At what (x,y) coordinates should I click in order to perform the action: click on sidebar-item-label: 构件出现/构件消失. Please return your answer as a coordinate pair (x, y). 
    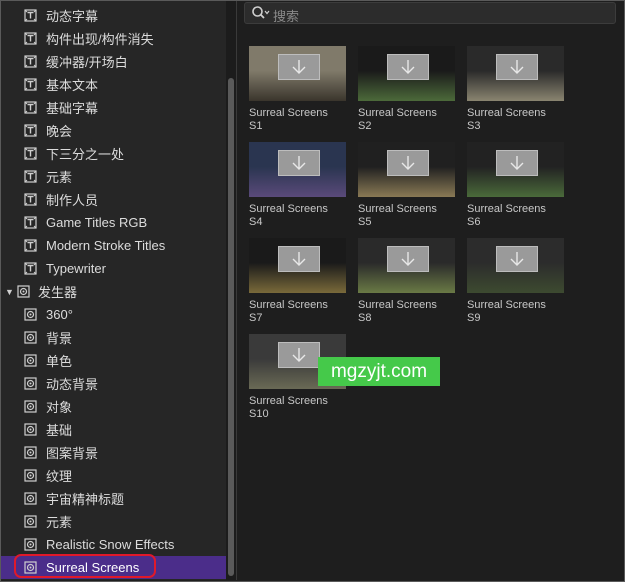
    Looking at the image, I should click on (100, 39).